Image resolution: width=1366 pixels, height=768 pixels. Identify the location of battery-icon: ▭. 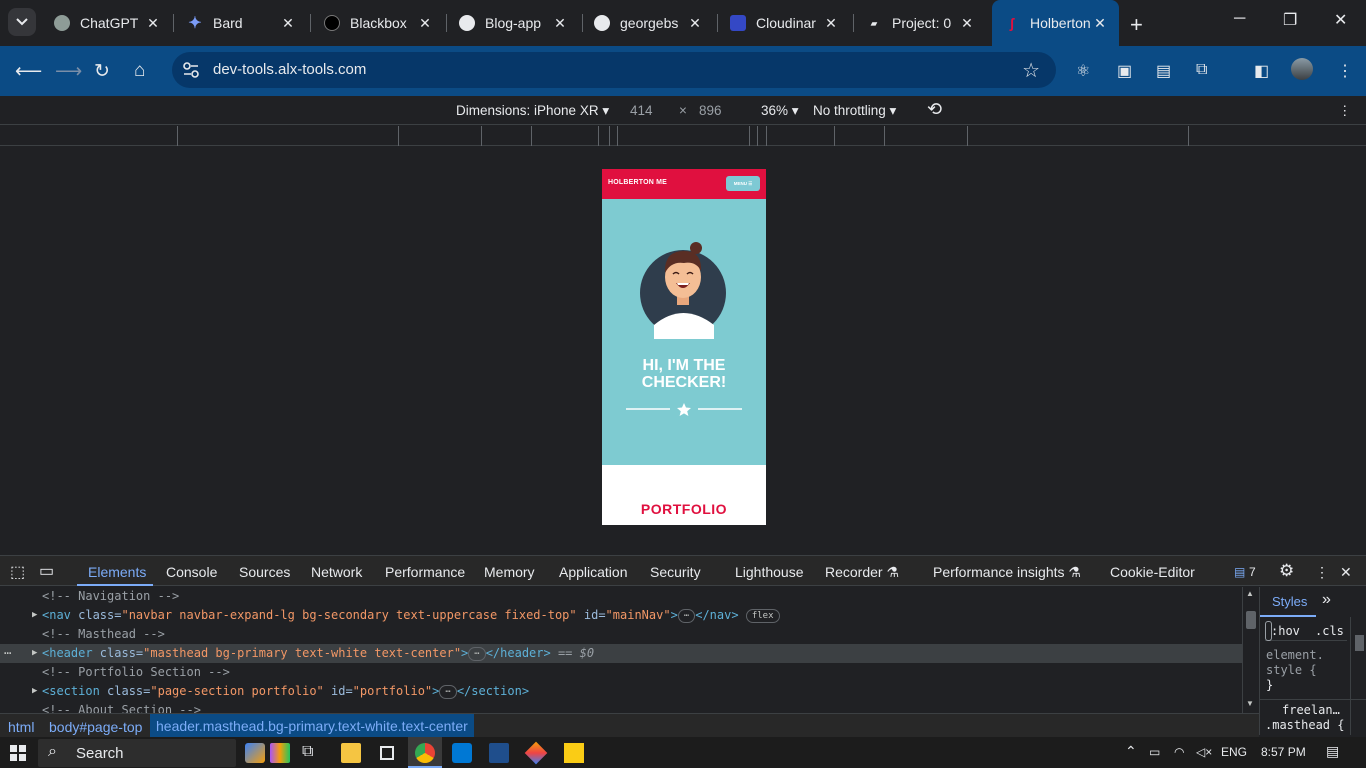
(1154, 752).